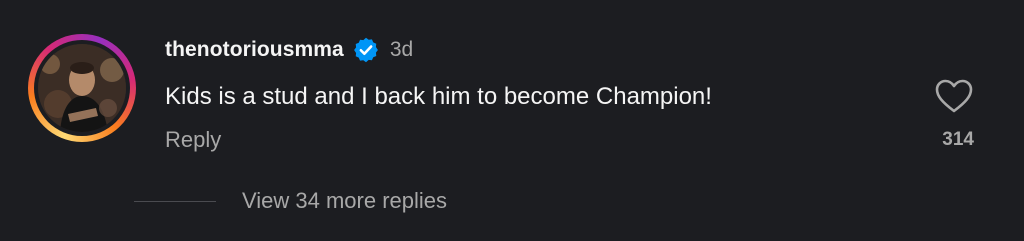 The width and height of the screenshot is (1024, 241). Describe the element at coordinates (254, 50) in the screenshot. I see `username: thenotoriousmma` at that location.